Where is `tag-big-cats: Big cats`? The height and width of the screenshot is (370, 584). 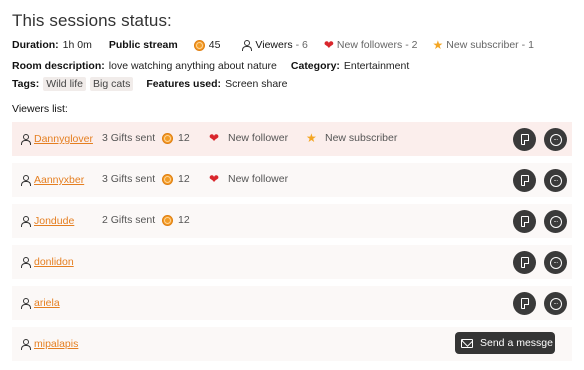 tag-big-cats: Big cats is located at coordinates (112, 84).